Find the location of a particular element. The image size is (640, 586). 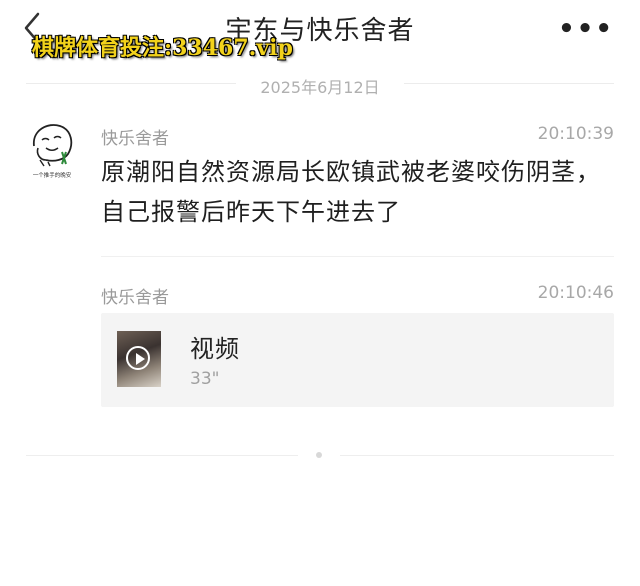

message-time: 20:10:39 is located at coordinates (575, 134).